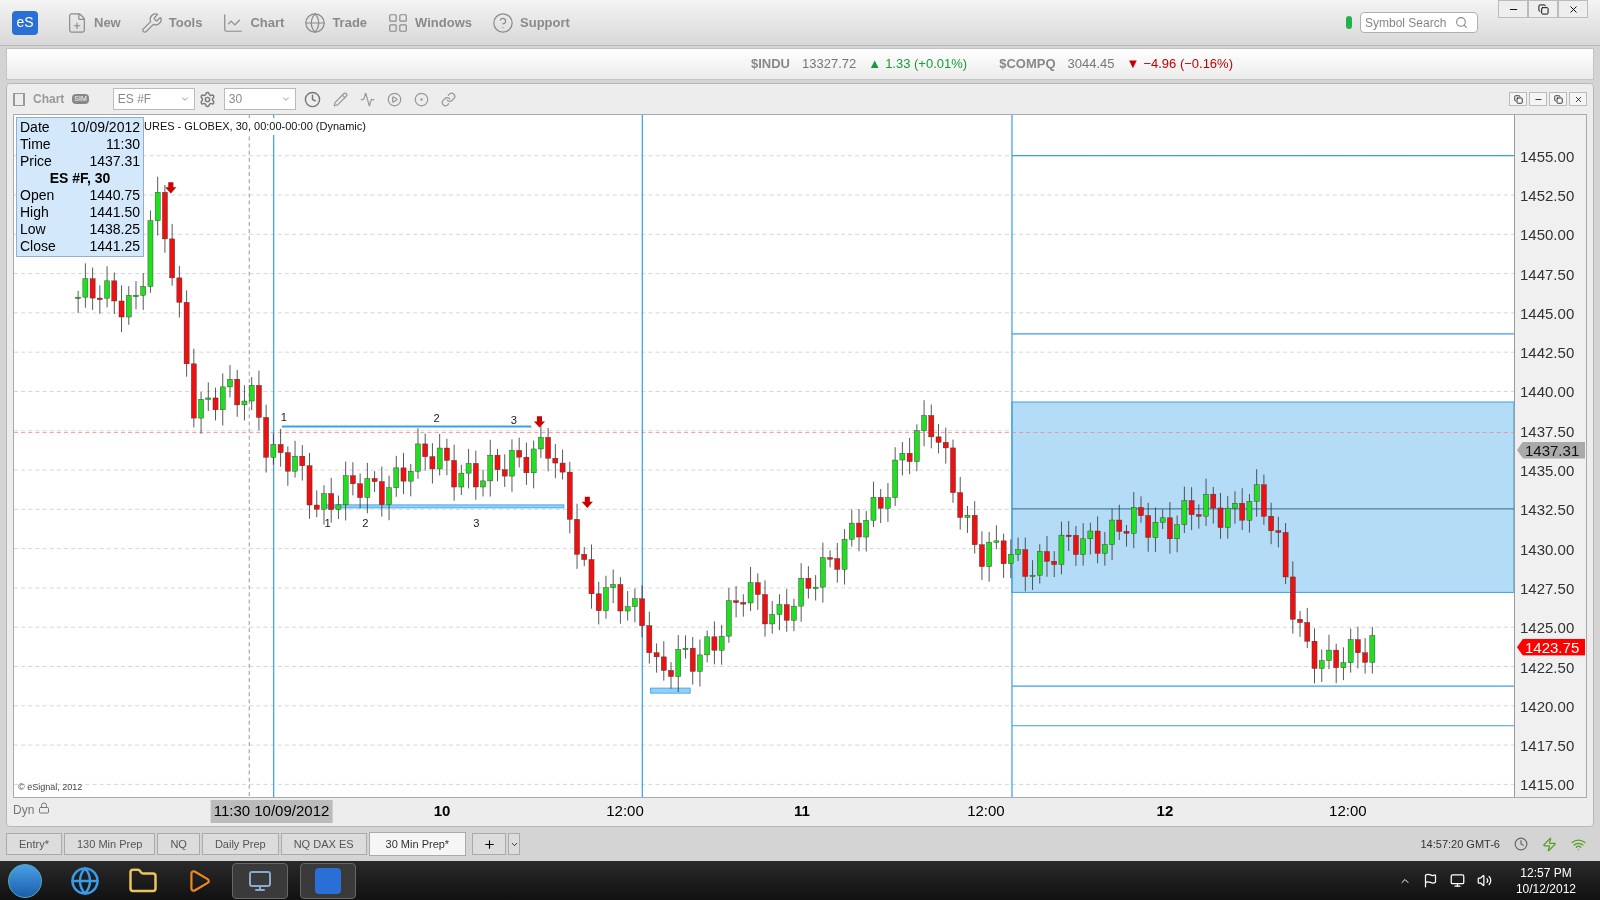 The width and height of the screenshot is (1600, 900). I want to click on toolbar-button: New, so click(93, 22).